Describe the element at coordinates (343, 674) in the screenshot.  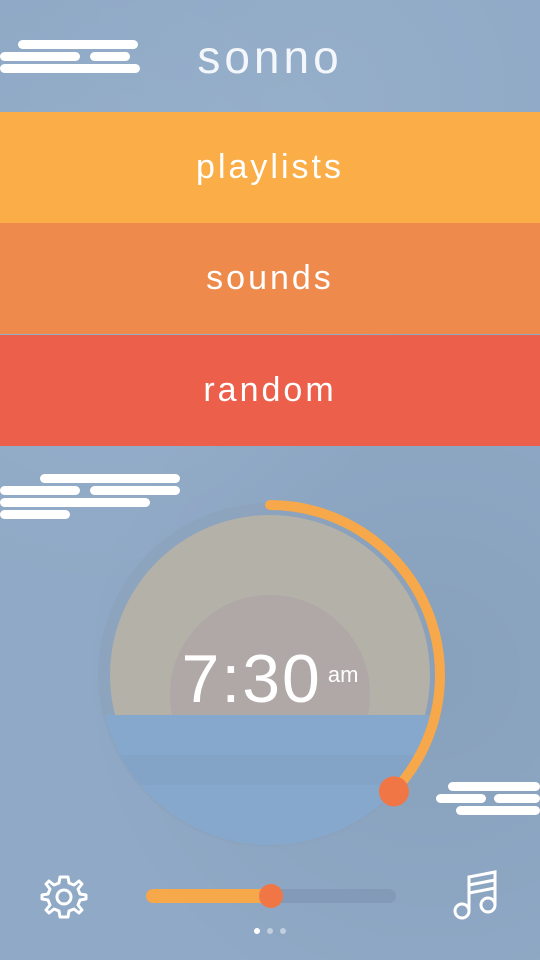
I see `alarm-period: am` at that location.